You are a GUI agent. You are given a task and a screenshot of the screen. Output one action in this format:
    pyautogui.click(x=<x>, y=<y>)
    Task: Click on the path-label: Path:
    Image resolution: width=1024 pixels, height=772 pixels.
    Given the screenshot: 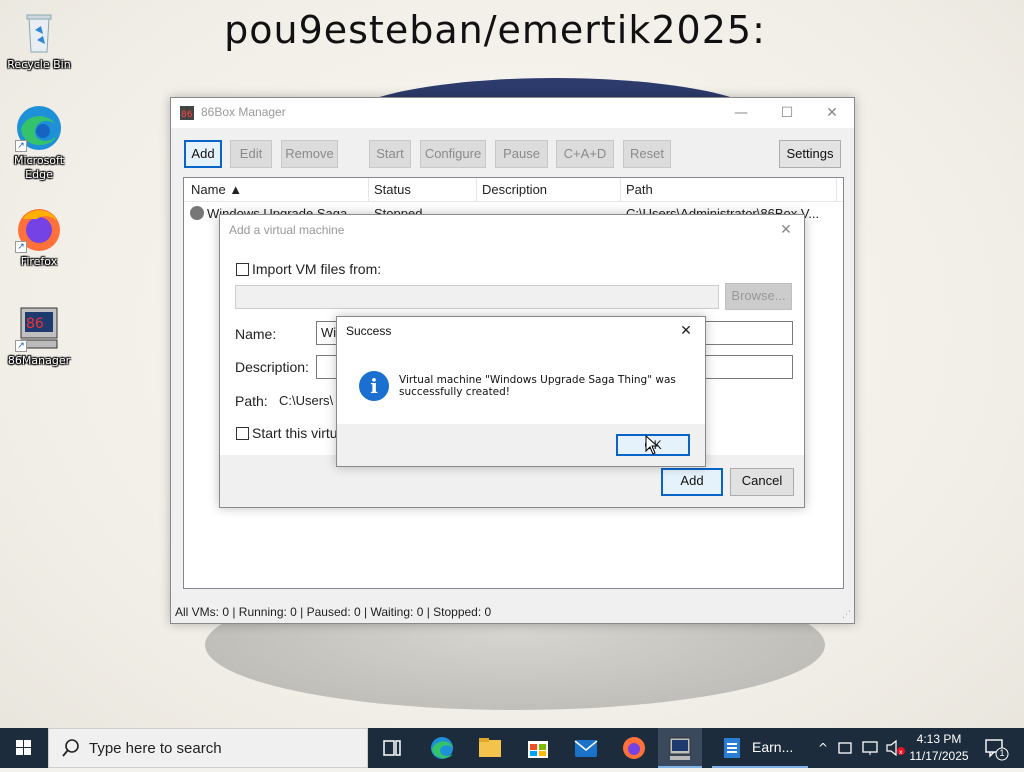 What is the action you would take?
    pyautogui.click(x=251, y=401)
    